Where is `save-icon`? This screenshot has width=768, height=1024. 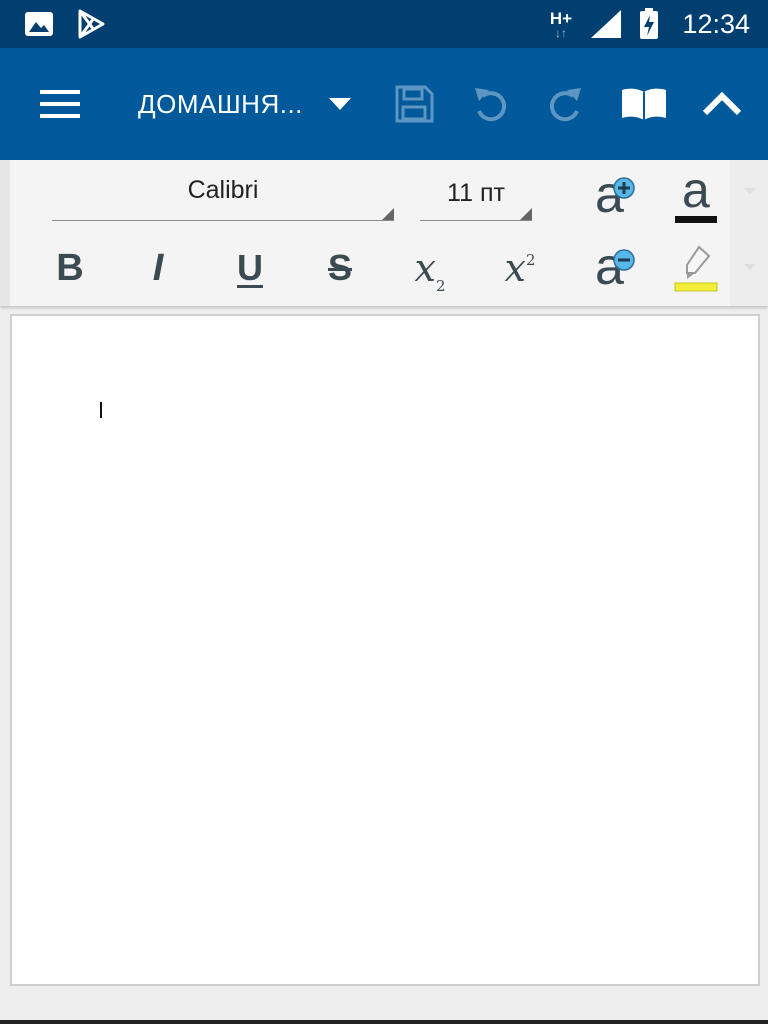 save-icon is located at coordinates (414, 104).